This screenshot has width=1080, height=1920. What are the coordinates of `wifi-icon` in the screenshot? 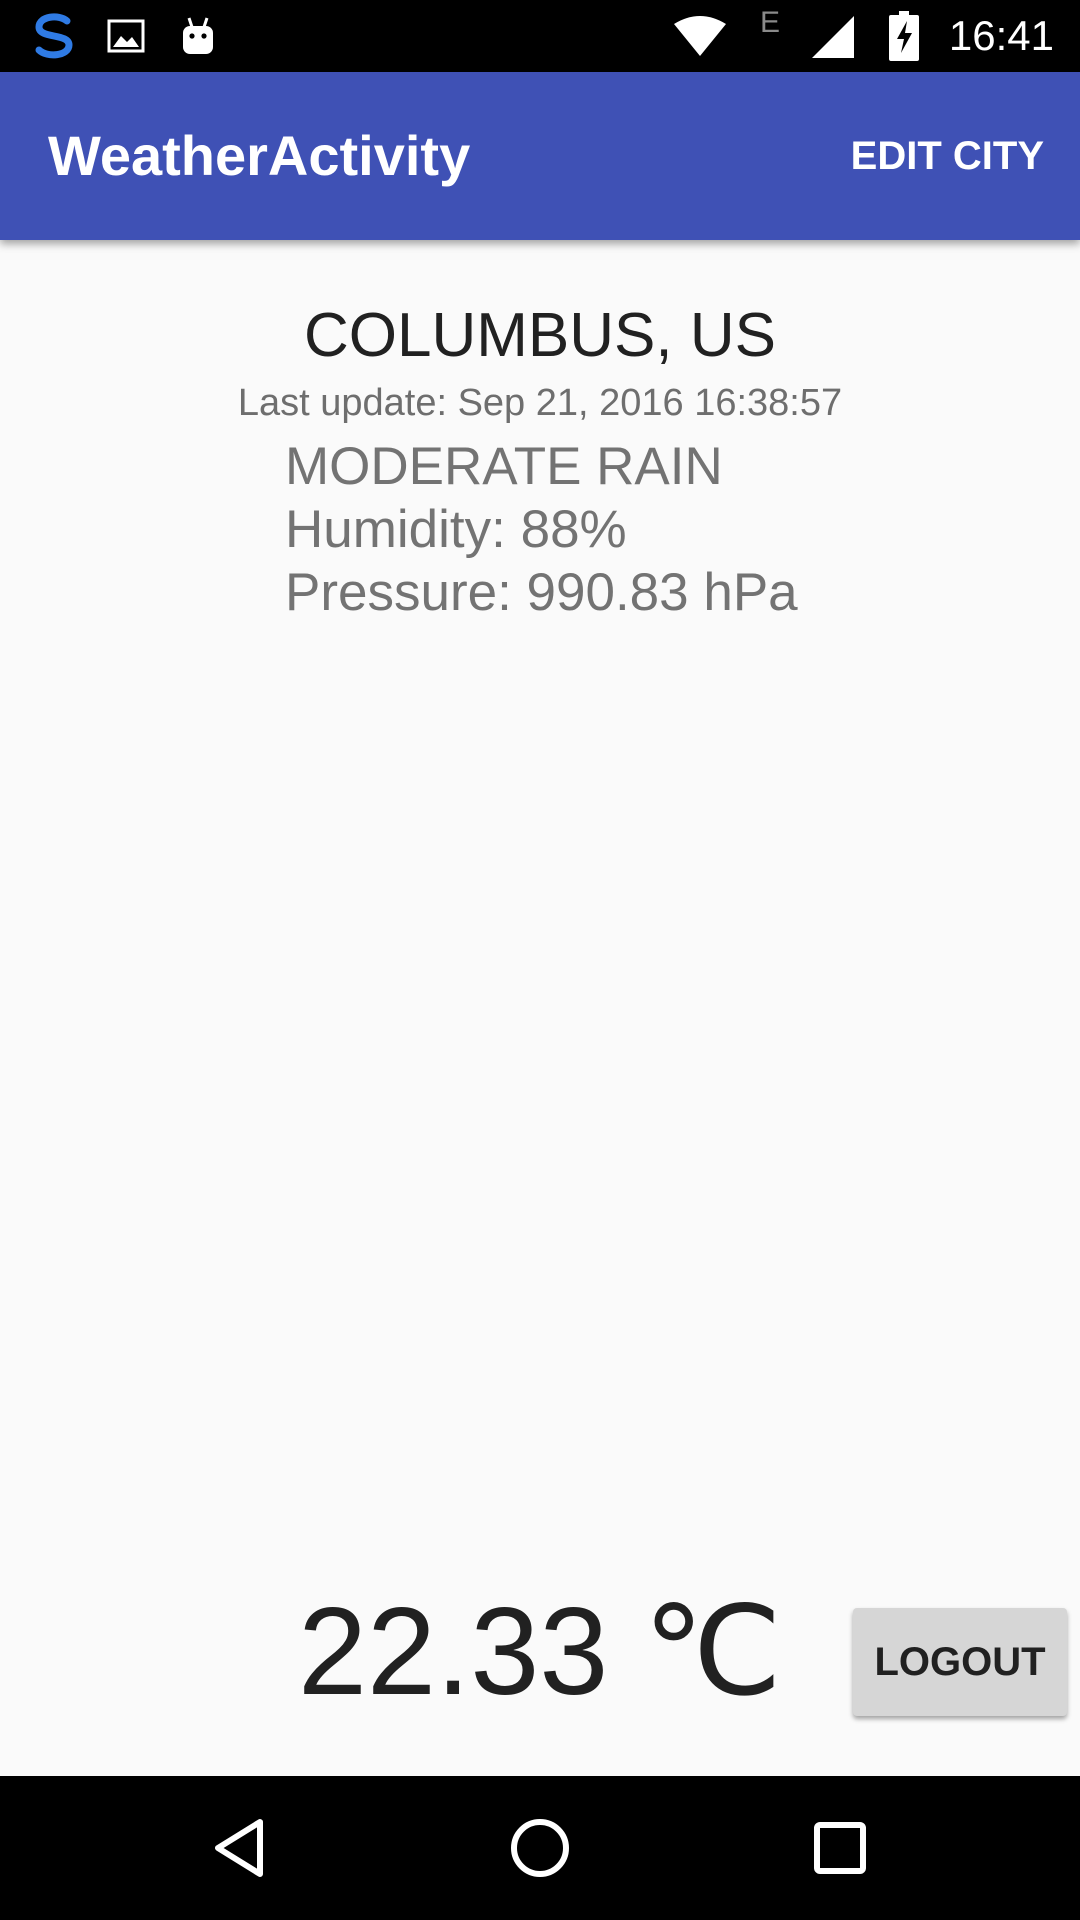 It's located at (700, 36).